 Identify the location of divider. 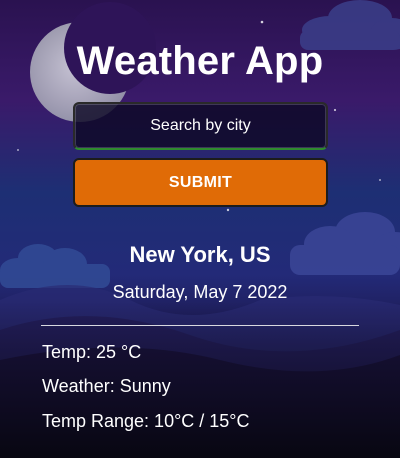
(200, 325).